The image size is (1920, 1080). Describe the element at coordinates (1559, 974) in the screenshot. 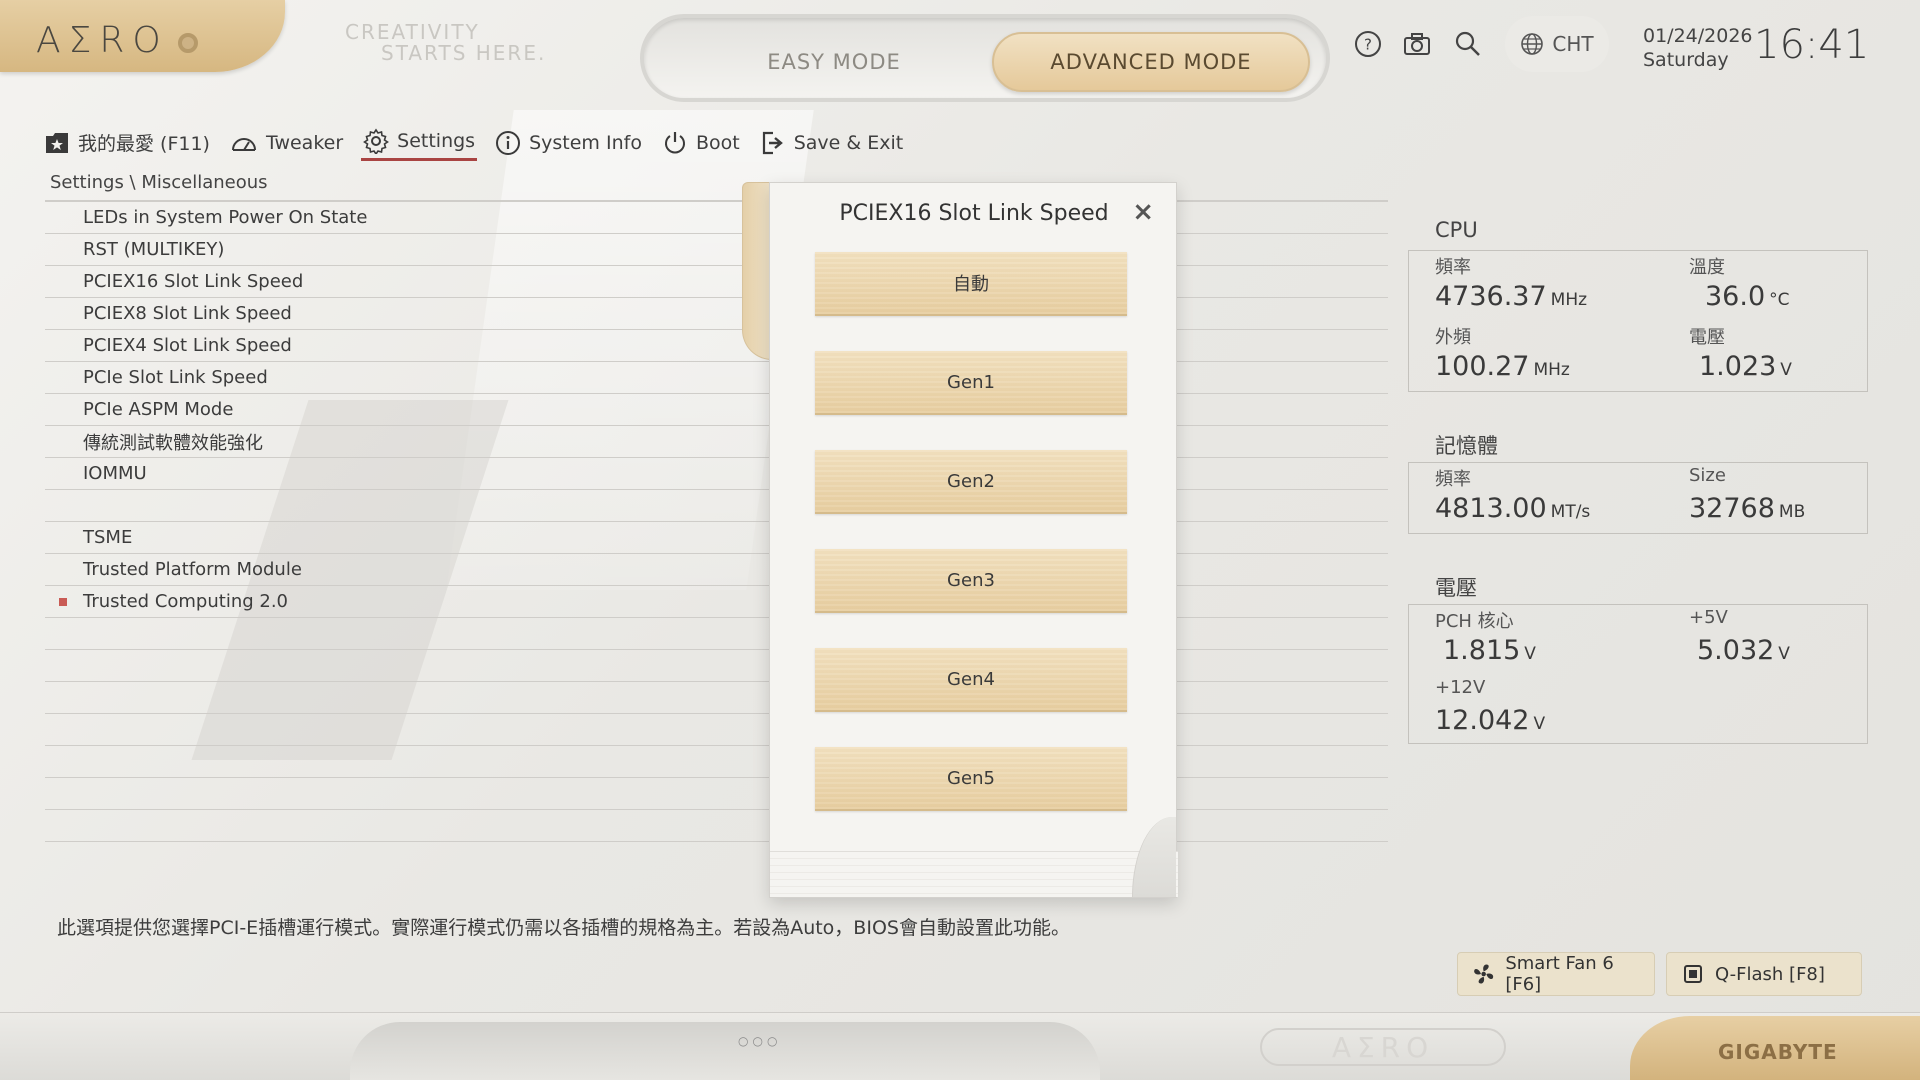

I see `smart-fan-label: Smart Fan 6 [F6]` at that location.